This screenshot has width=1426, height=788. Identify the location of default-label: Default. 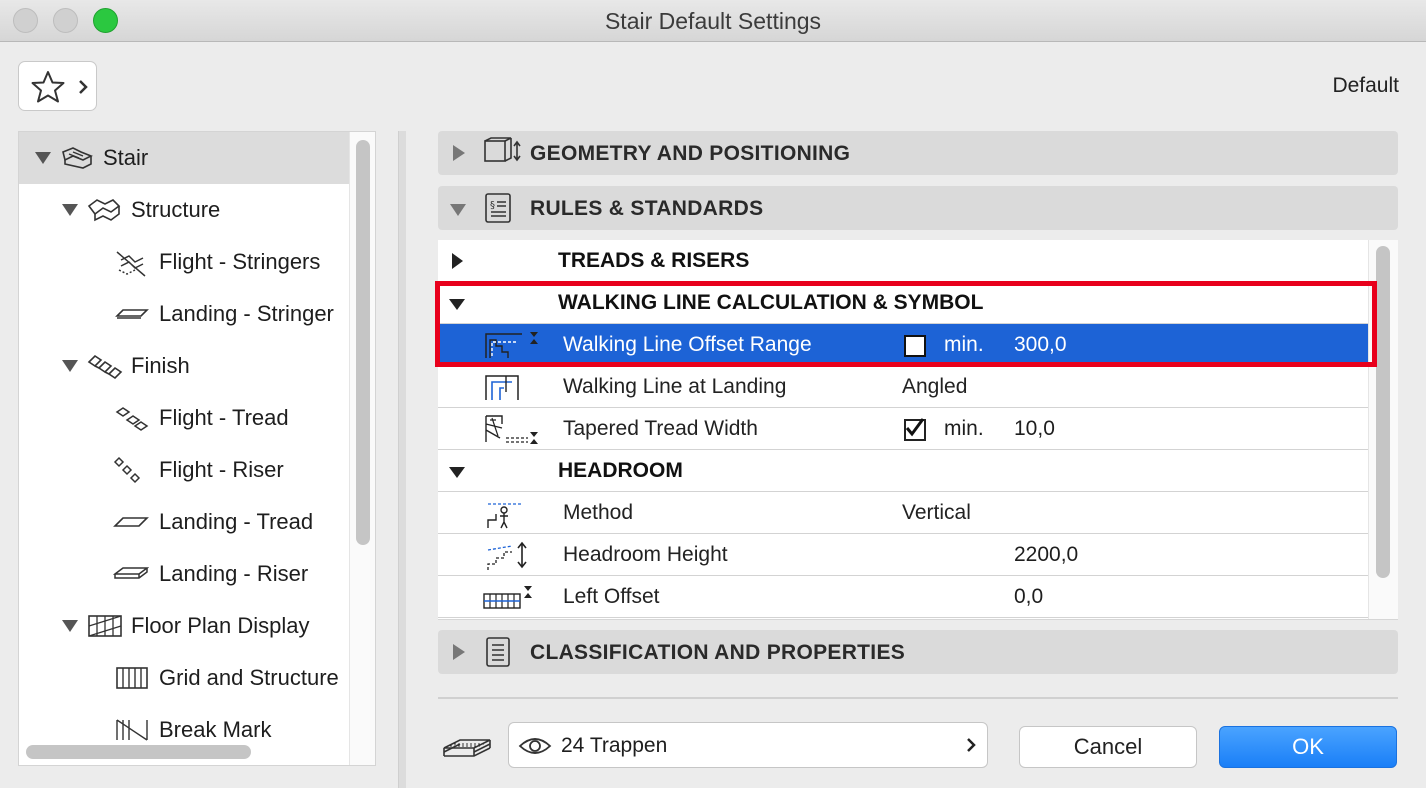
(1365, 85).